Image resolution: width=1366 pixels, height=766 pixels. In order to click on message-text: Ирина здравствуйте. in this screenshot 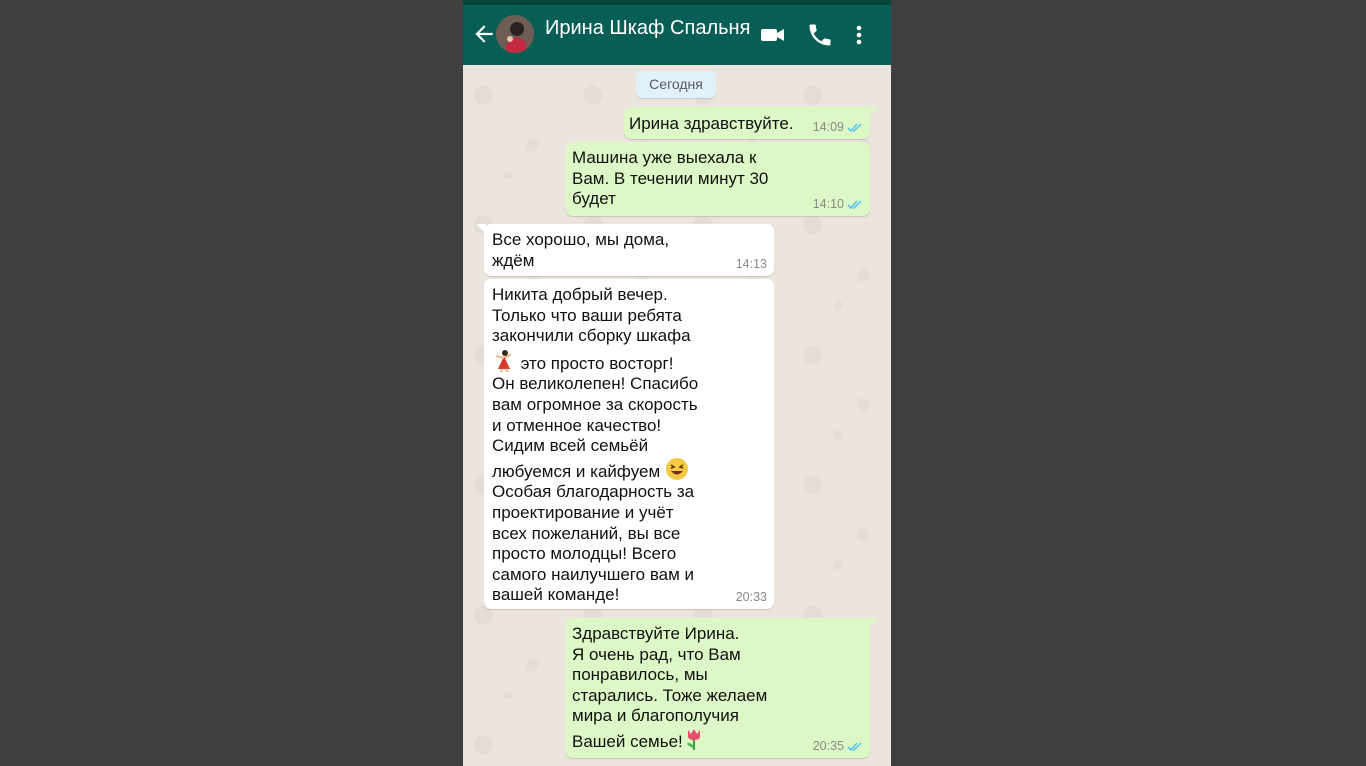, I will do `click(711, 123)`.